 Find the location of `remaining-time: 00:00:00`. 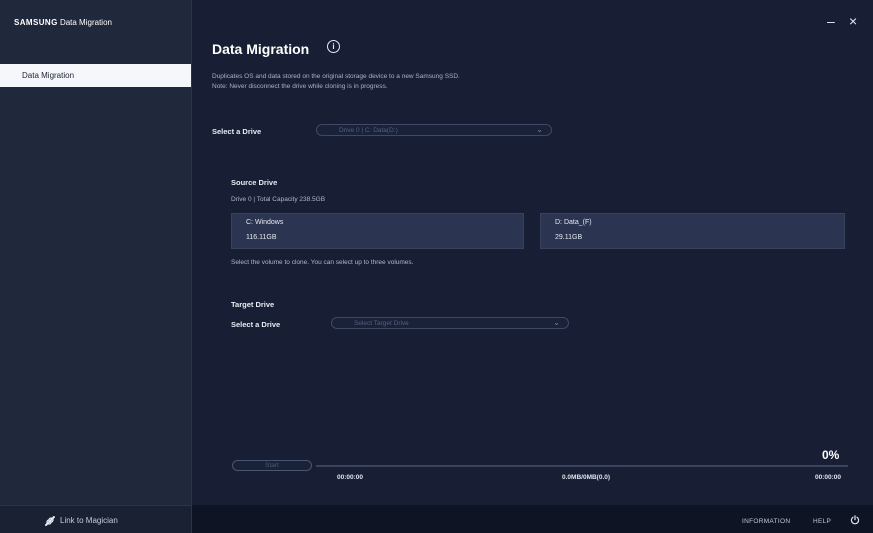

remaining-time: 00:00:00 is located at coordinates (828, 477).